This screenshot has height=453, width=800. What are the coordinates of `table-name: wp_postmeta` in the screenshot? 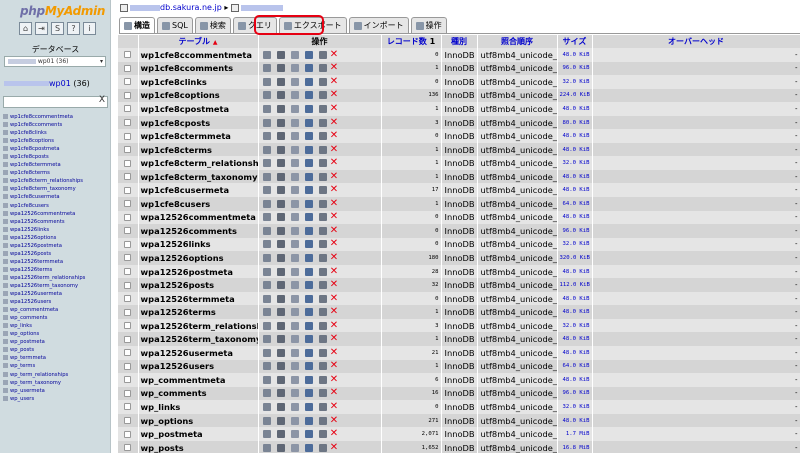 It's located at (198, 434).